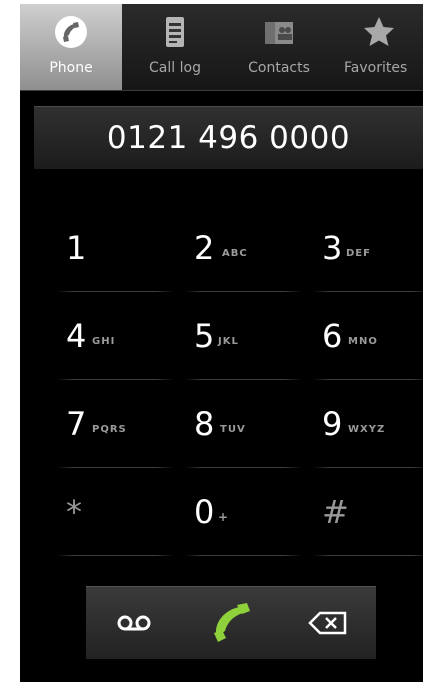  What do you see at coordinates (76, 424) in the screenshot?
I see `key-digit: 7` at bounding box center [76, 424].